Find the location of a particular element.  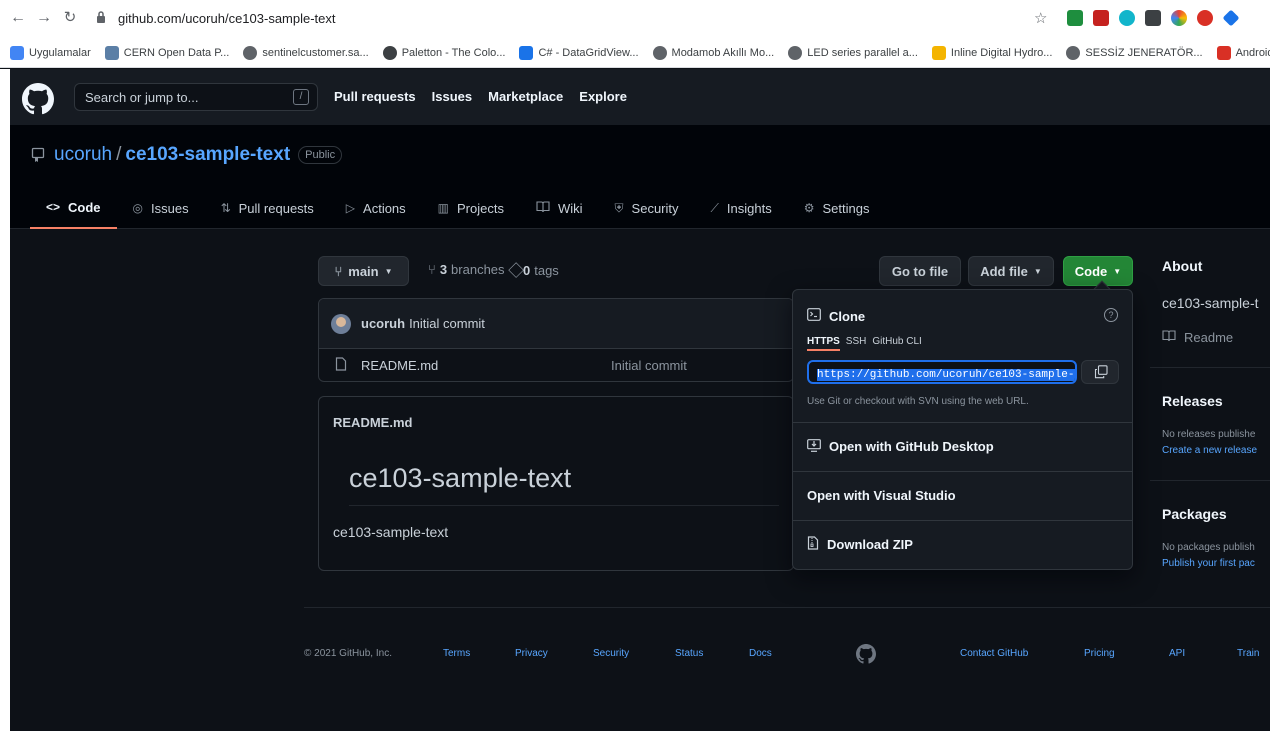

branches-link: ⑂ 3 branches is located at coordinates (466, 269).